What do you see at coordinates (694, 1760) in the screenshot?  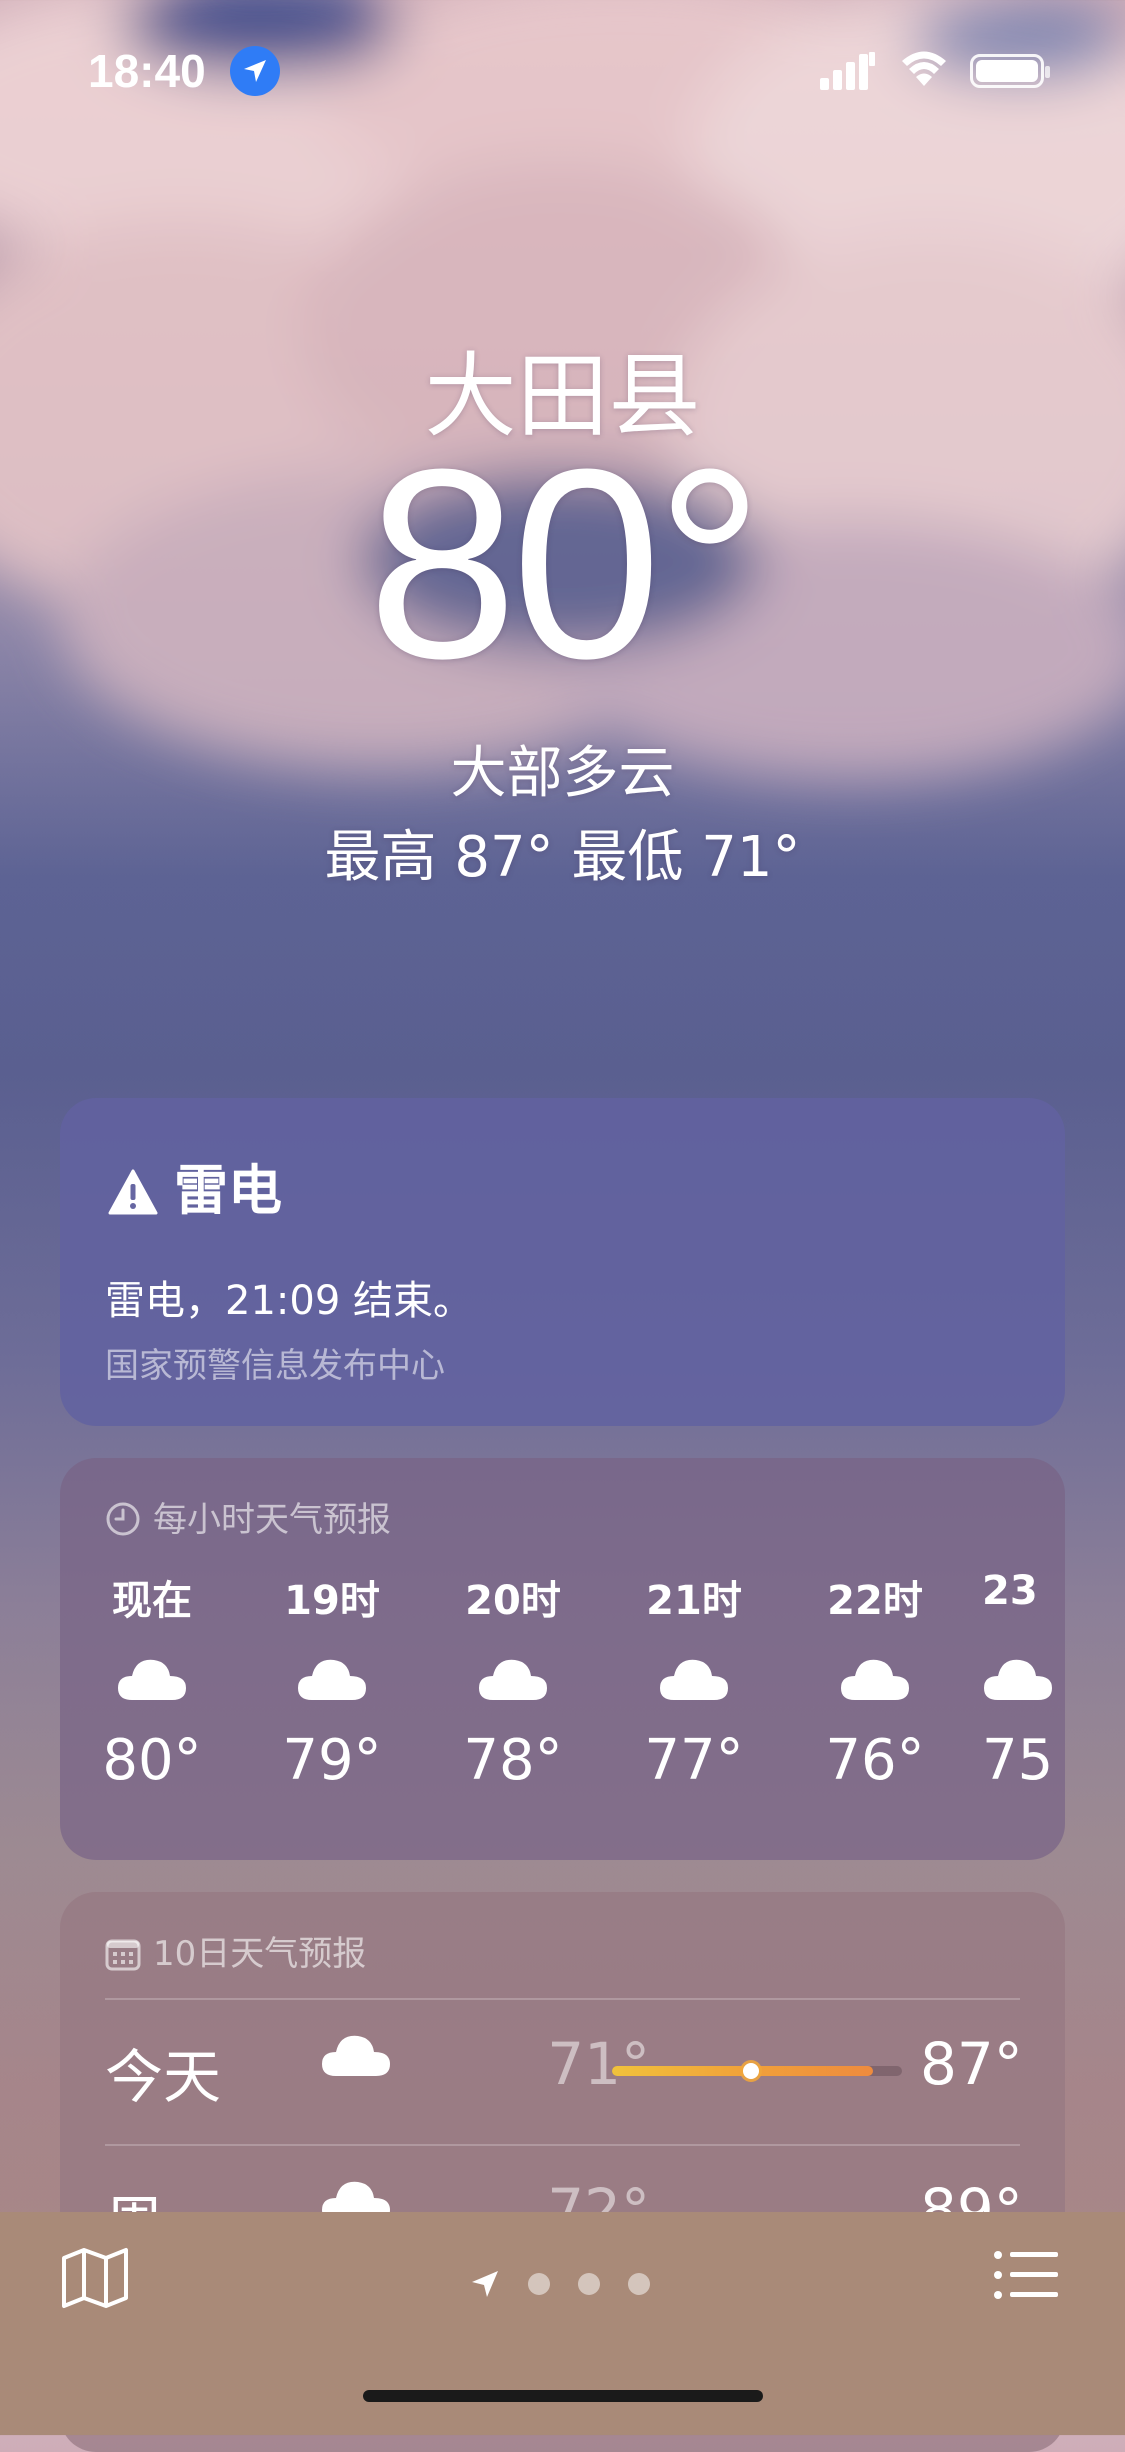 I see `hour-temp: 77°` at bounding box center [694, 1760].